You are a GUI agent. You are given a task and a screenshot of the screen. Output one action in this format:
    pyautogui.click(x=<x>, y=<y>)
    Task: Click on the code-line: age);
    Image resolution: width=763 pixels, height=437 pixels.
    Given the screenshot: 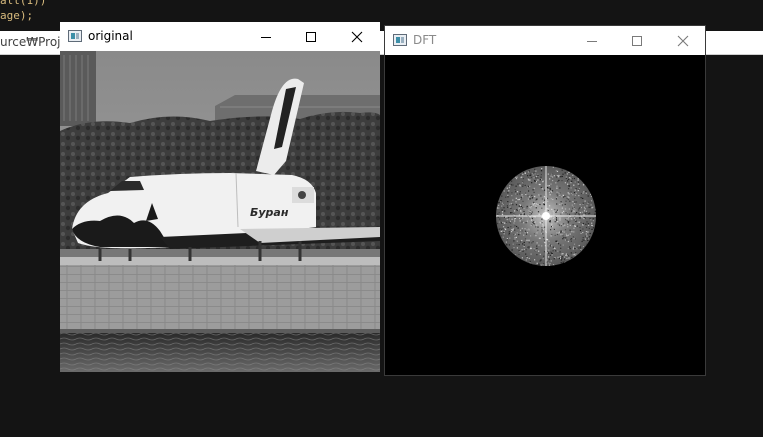 What is the action you would take?
    pyautogui.click(x=17, y=15)
    